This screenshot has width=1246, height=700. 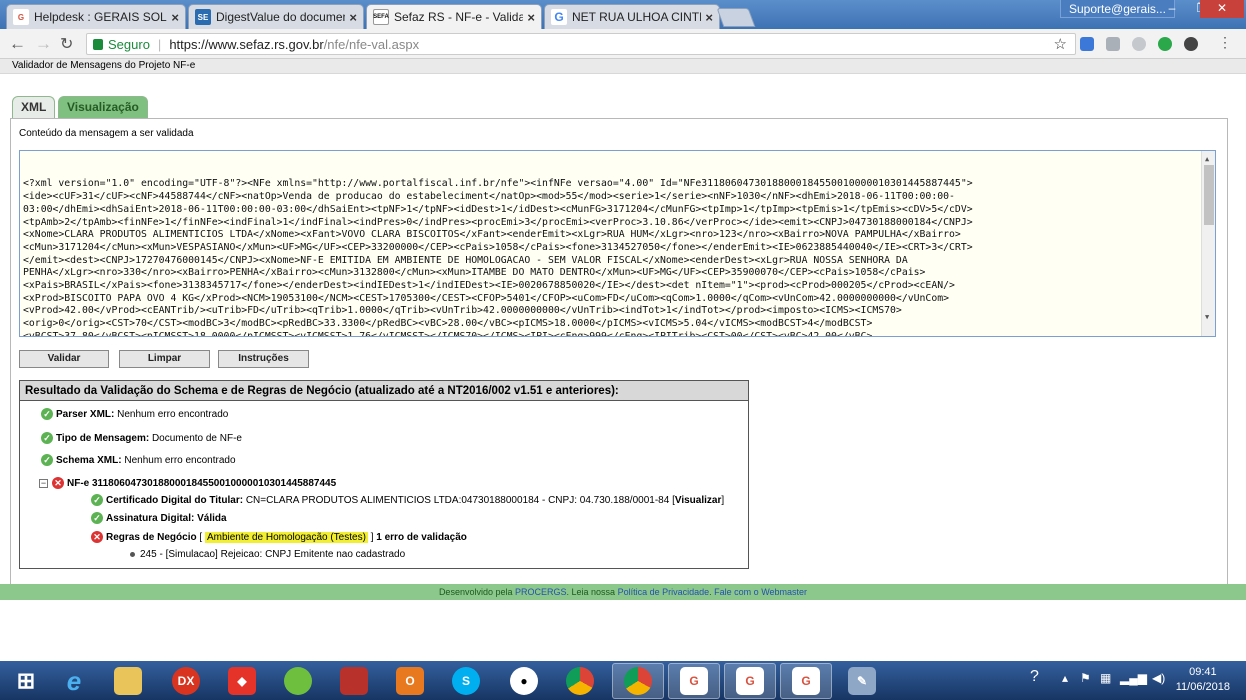 I want to click on chat-extension-icon, so click(x=1165, y=44).